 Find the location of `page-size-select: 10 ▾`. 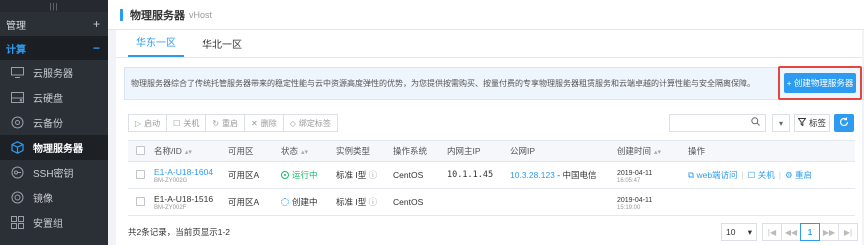

page-size-select: 10 ▾ is located at coordinates (739, 232).